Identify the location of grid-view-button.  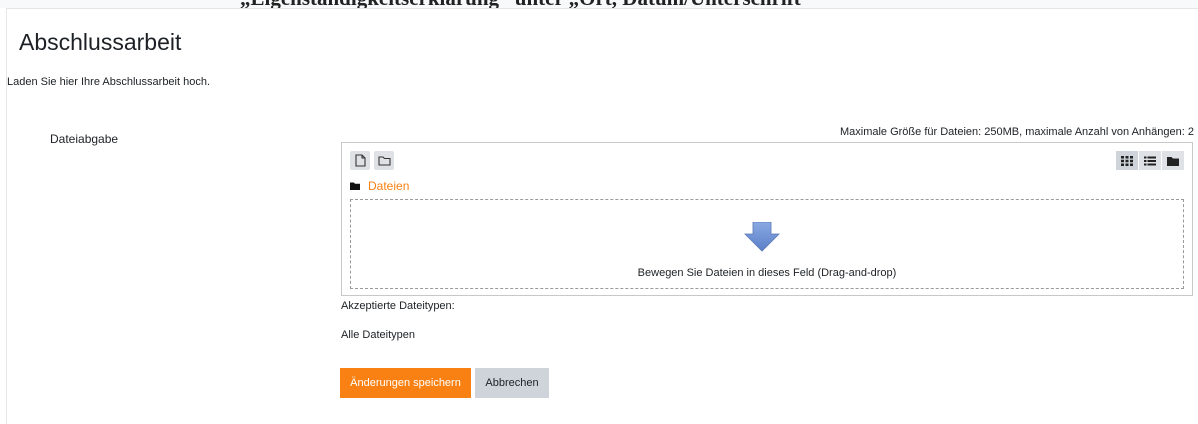
(1127, 160).